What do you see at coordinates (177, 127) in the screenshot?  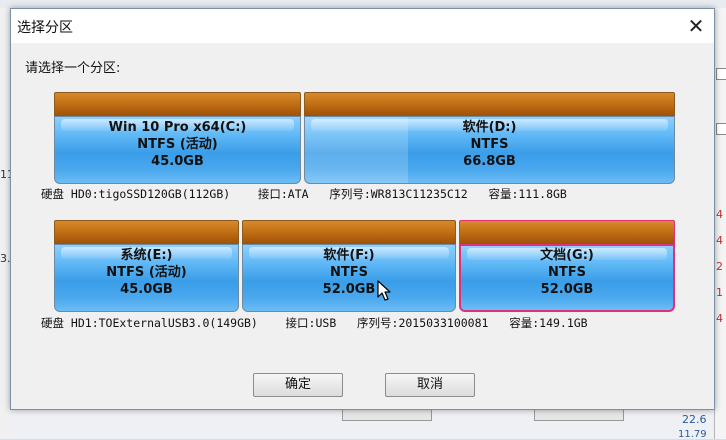 I see `partition-name: Win 10 Pro x64(C:)` at bounding box center [177, 127].